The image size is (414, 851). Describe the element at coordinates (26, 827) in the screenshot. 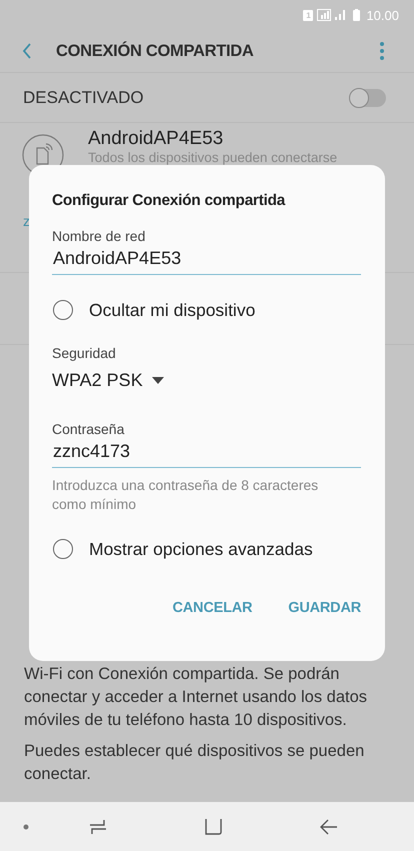

I see `dot-icon` at that location.